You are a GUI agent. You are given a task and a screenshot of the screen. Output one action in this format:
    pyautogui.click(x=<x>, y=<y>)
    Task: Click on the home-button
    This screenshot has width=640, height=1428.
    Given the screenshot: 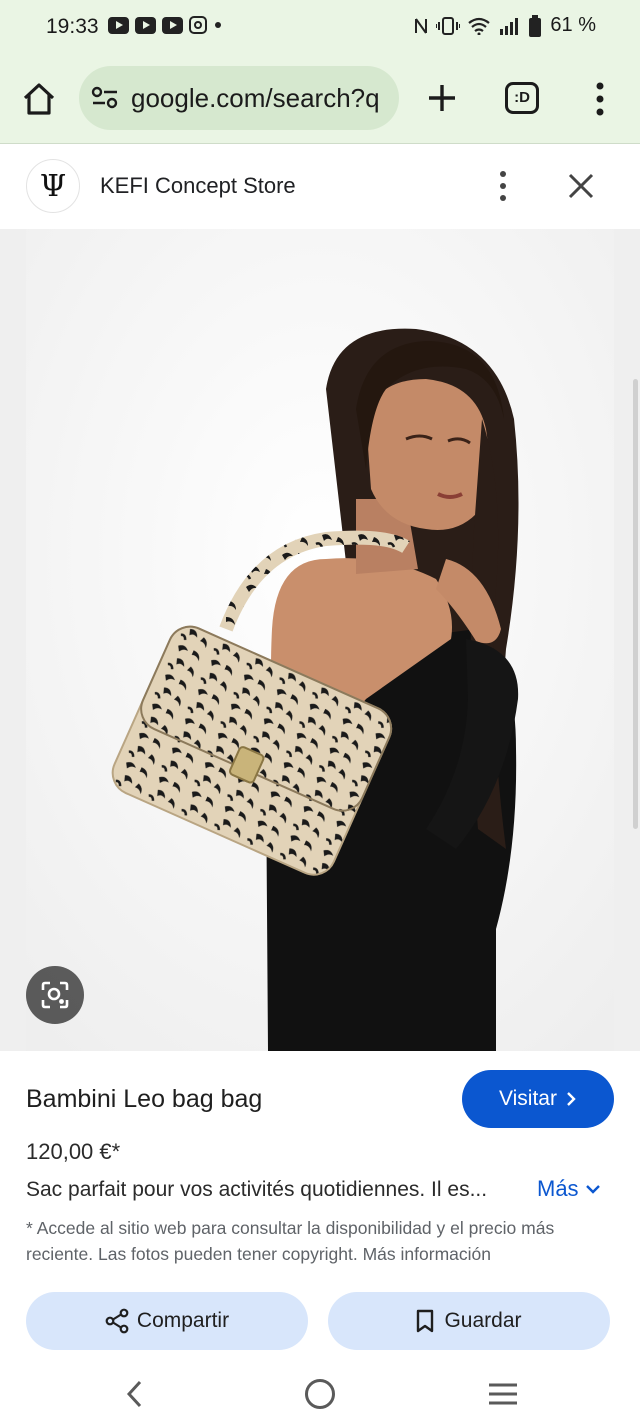 What is the action you would take?
    pyautogui.click(x=39, y=99)
    